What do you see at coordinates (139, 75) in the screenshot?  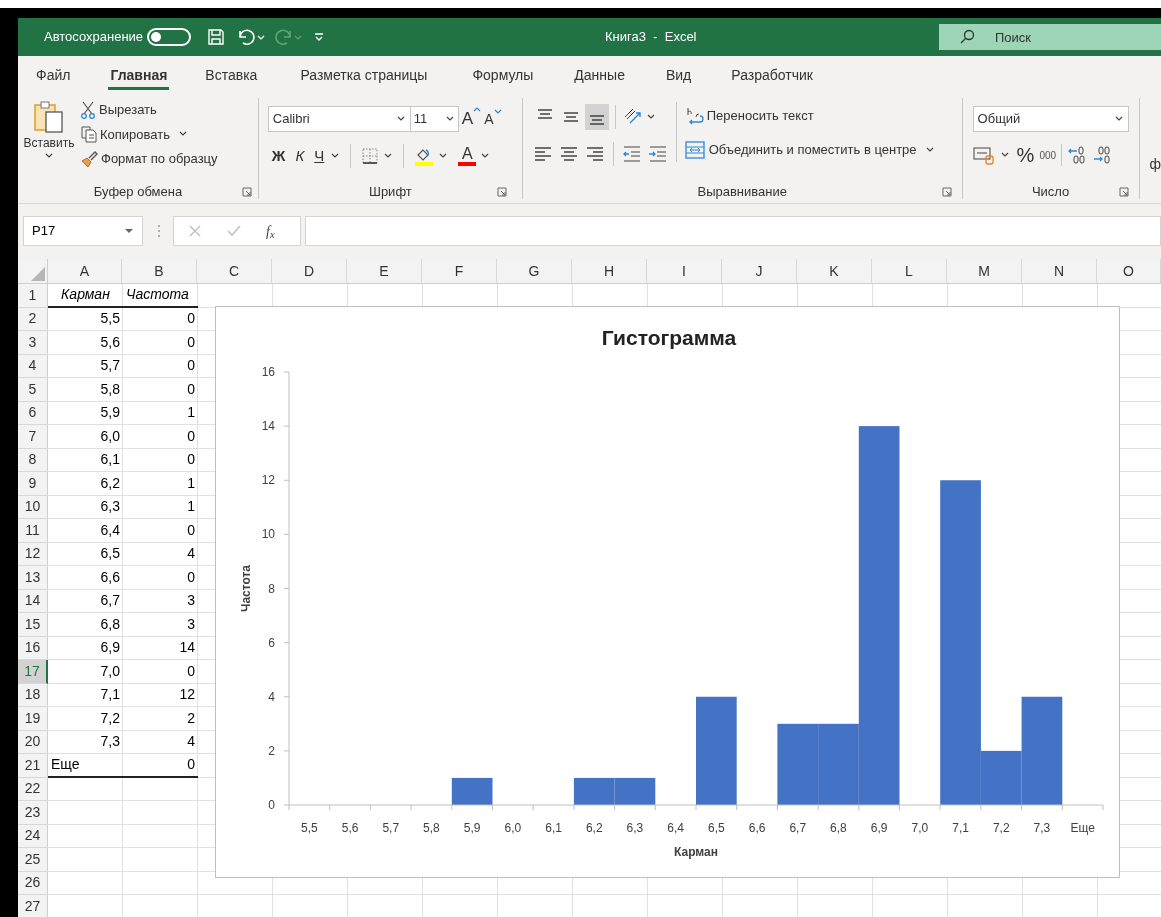 I see `ribbon-tab: Главная` at bounding box center [139, 75].